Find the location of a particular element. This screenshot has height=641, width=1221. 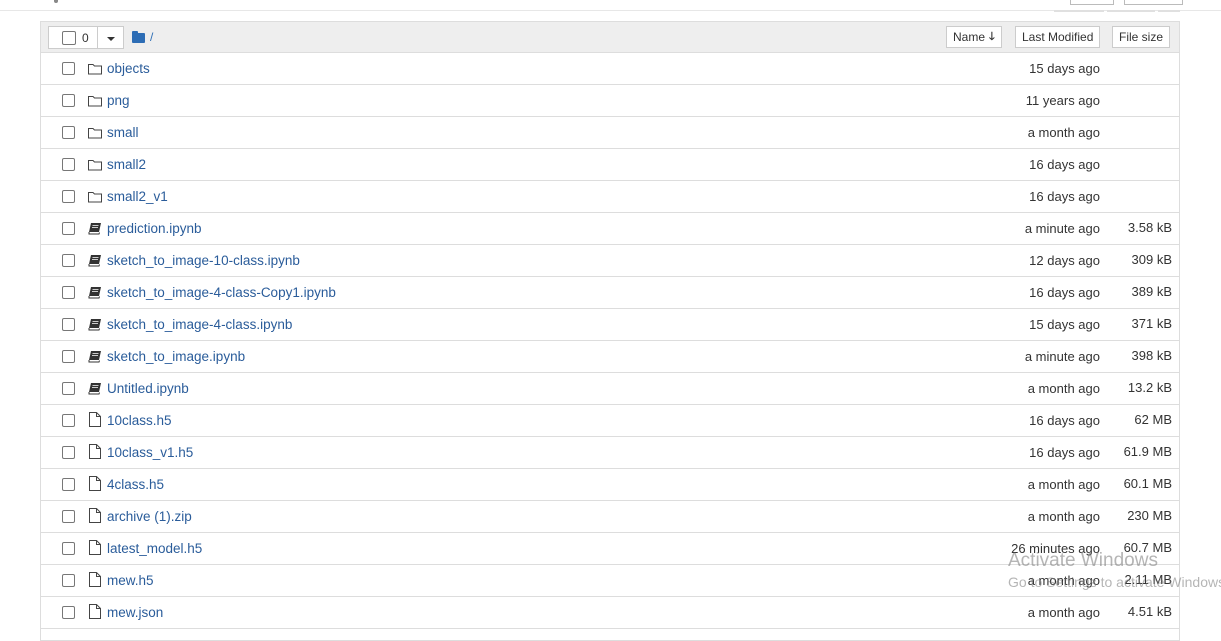

item-name-link: archive (1).zip is located at coordinates (149, 516).